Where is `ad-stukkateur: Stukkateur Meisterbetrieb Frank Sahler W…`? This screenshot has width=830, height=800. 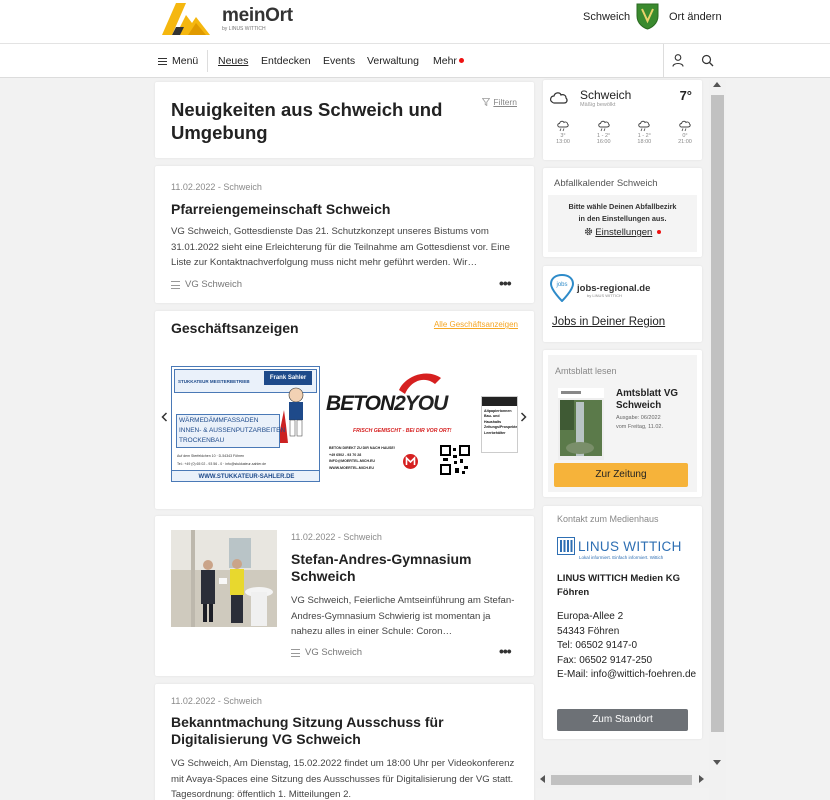 ad-stukkateur: Stukkateur Meisterbetrieb Frank Sahler W… is located at coordinates (245, 424).